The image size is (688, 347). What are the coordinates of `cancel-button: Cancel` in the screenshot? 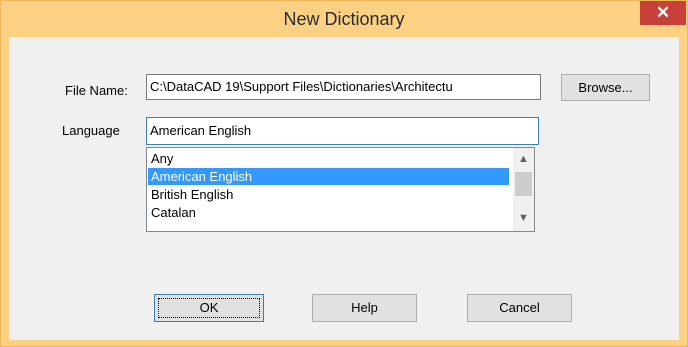 It's located at (519, 308).